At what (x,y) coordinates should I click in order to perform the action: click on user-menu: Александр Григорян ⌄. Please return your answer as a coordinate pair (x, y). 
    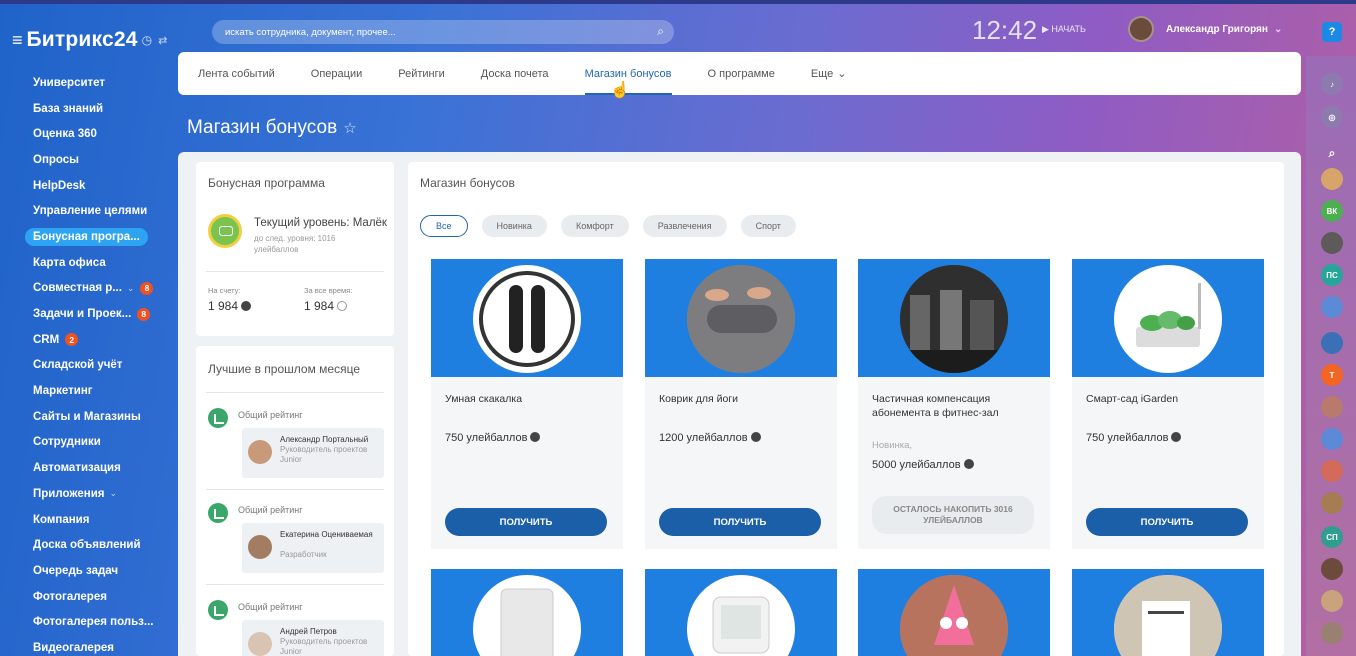
    Looking at the image, I should click on (1205, 29).